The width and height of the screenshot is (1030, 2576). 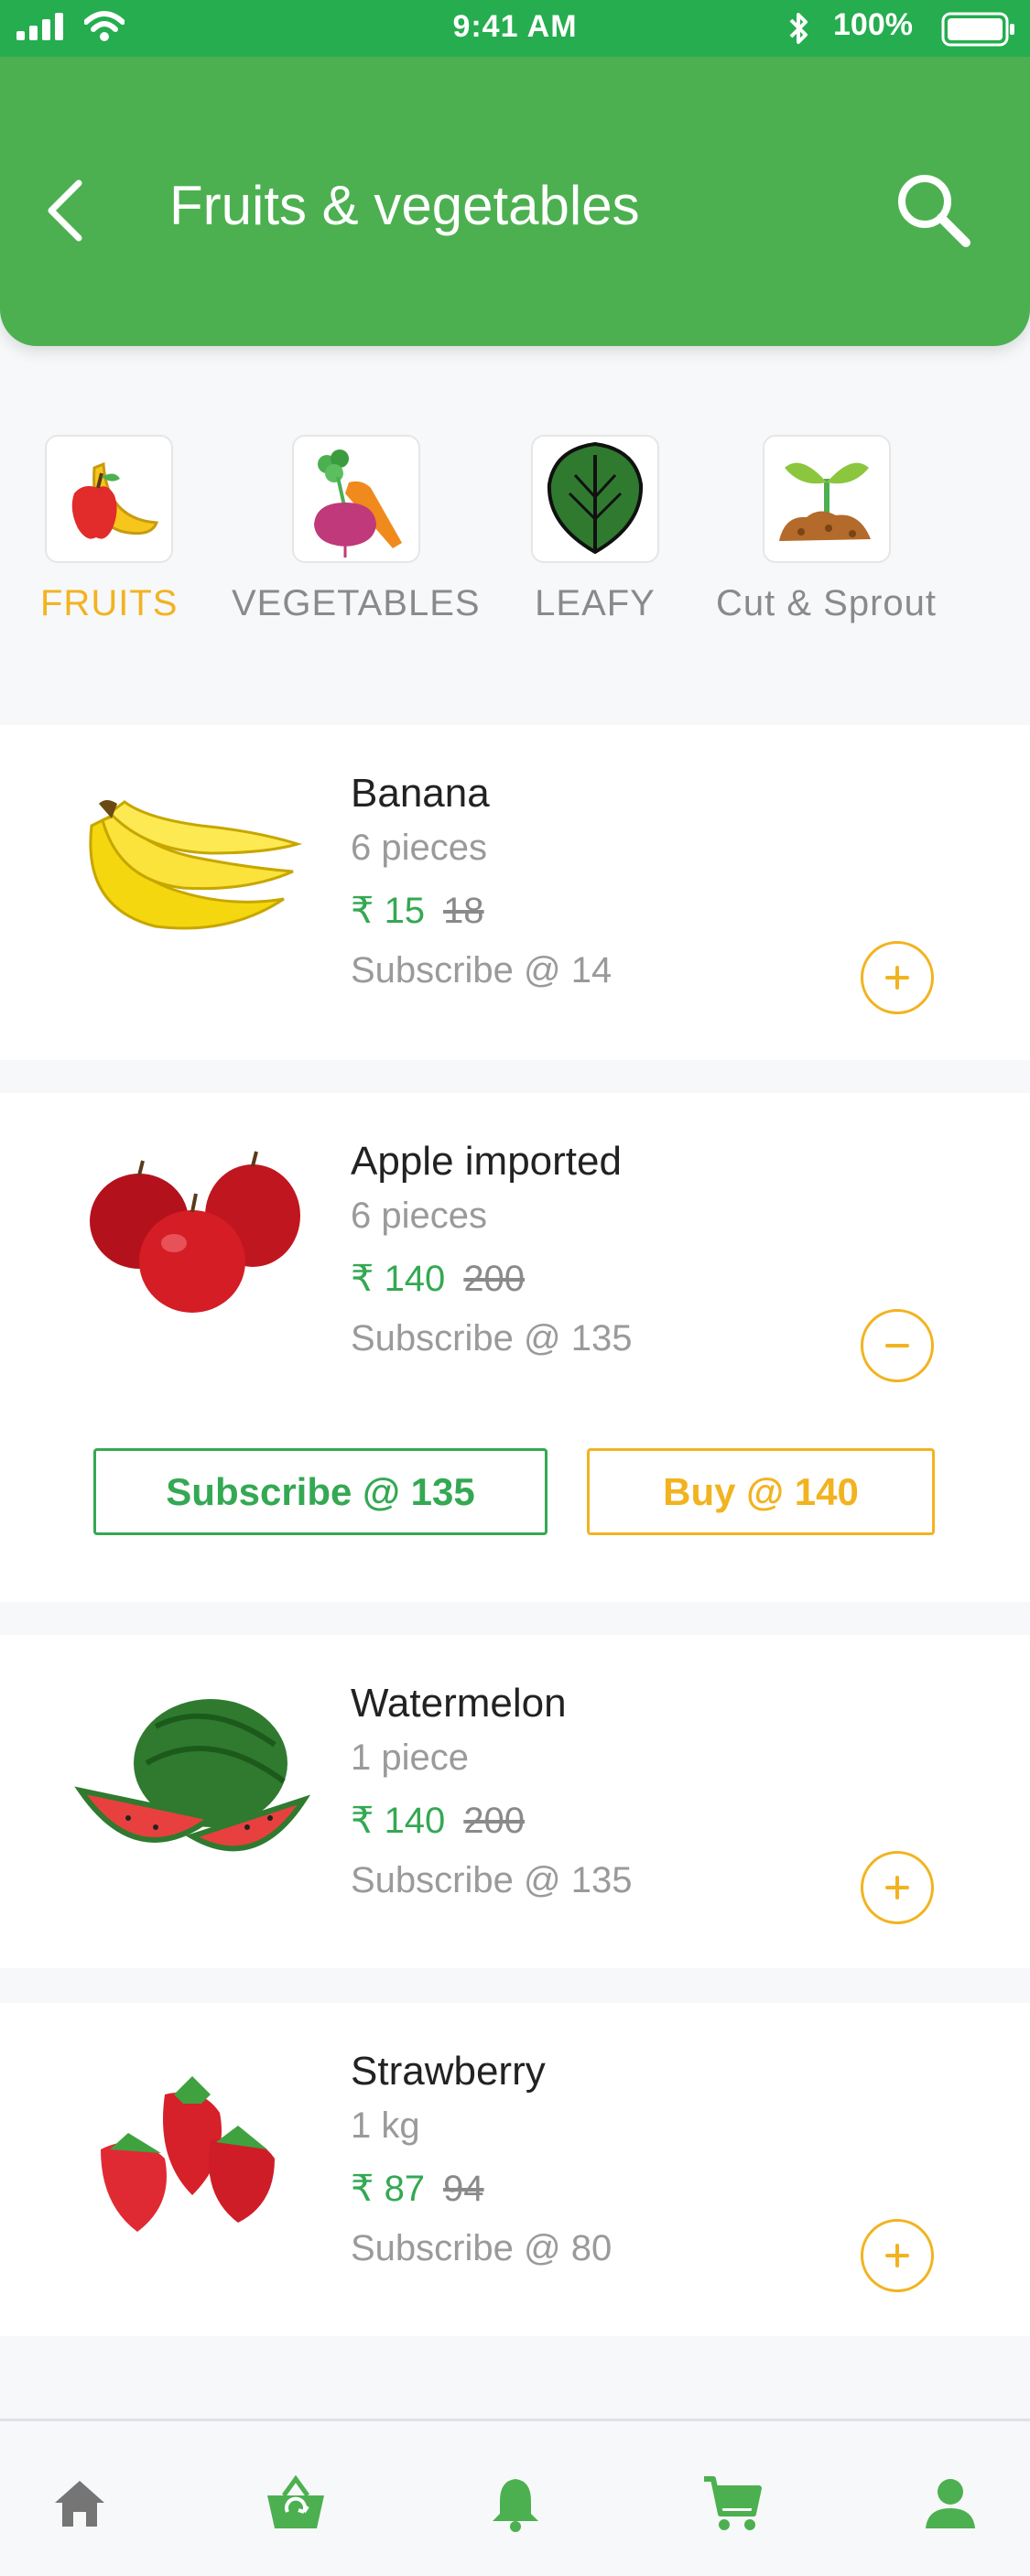 What do you see at coordinates (459, 1704) in the screenshot?
I see `product-name: Watermelon` at bounding box center [459, 1704].